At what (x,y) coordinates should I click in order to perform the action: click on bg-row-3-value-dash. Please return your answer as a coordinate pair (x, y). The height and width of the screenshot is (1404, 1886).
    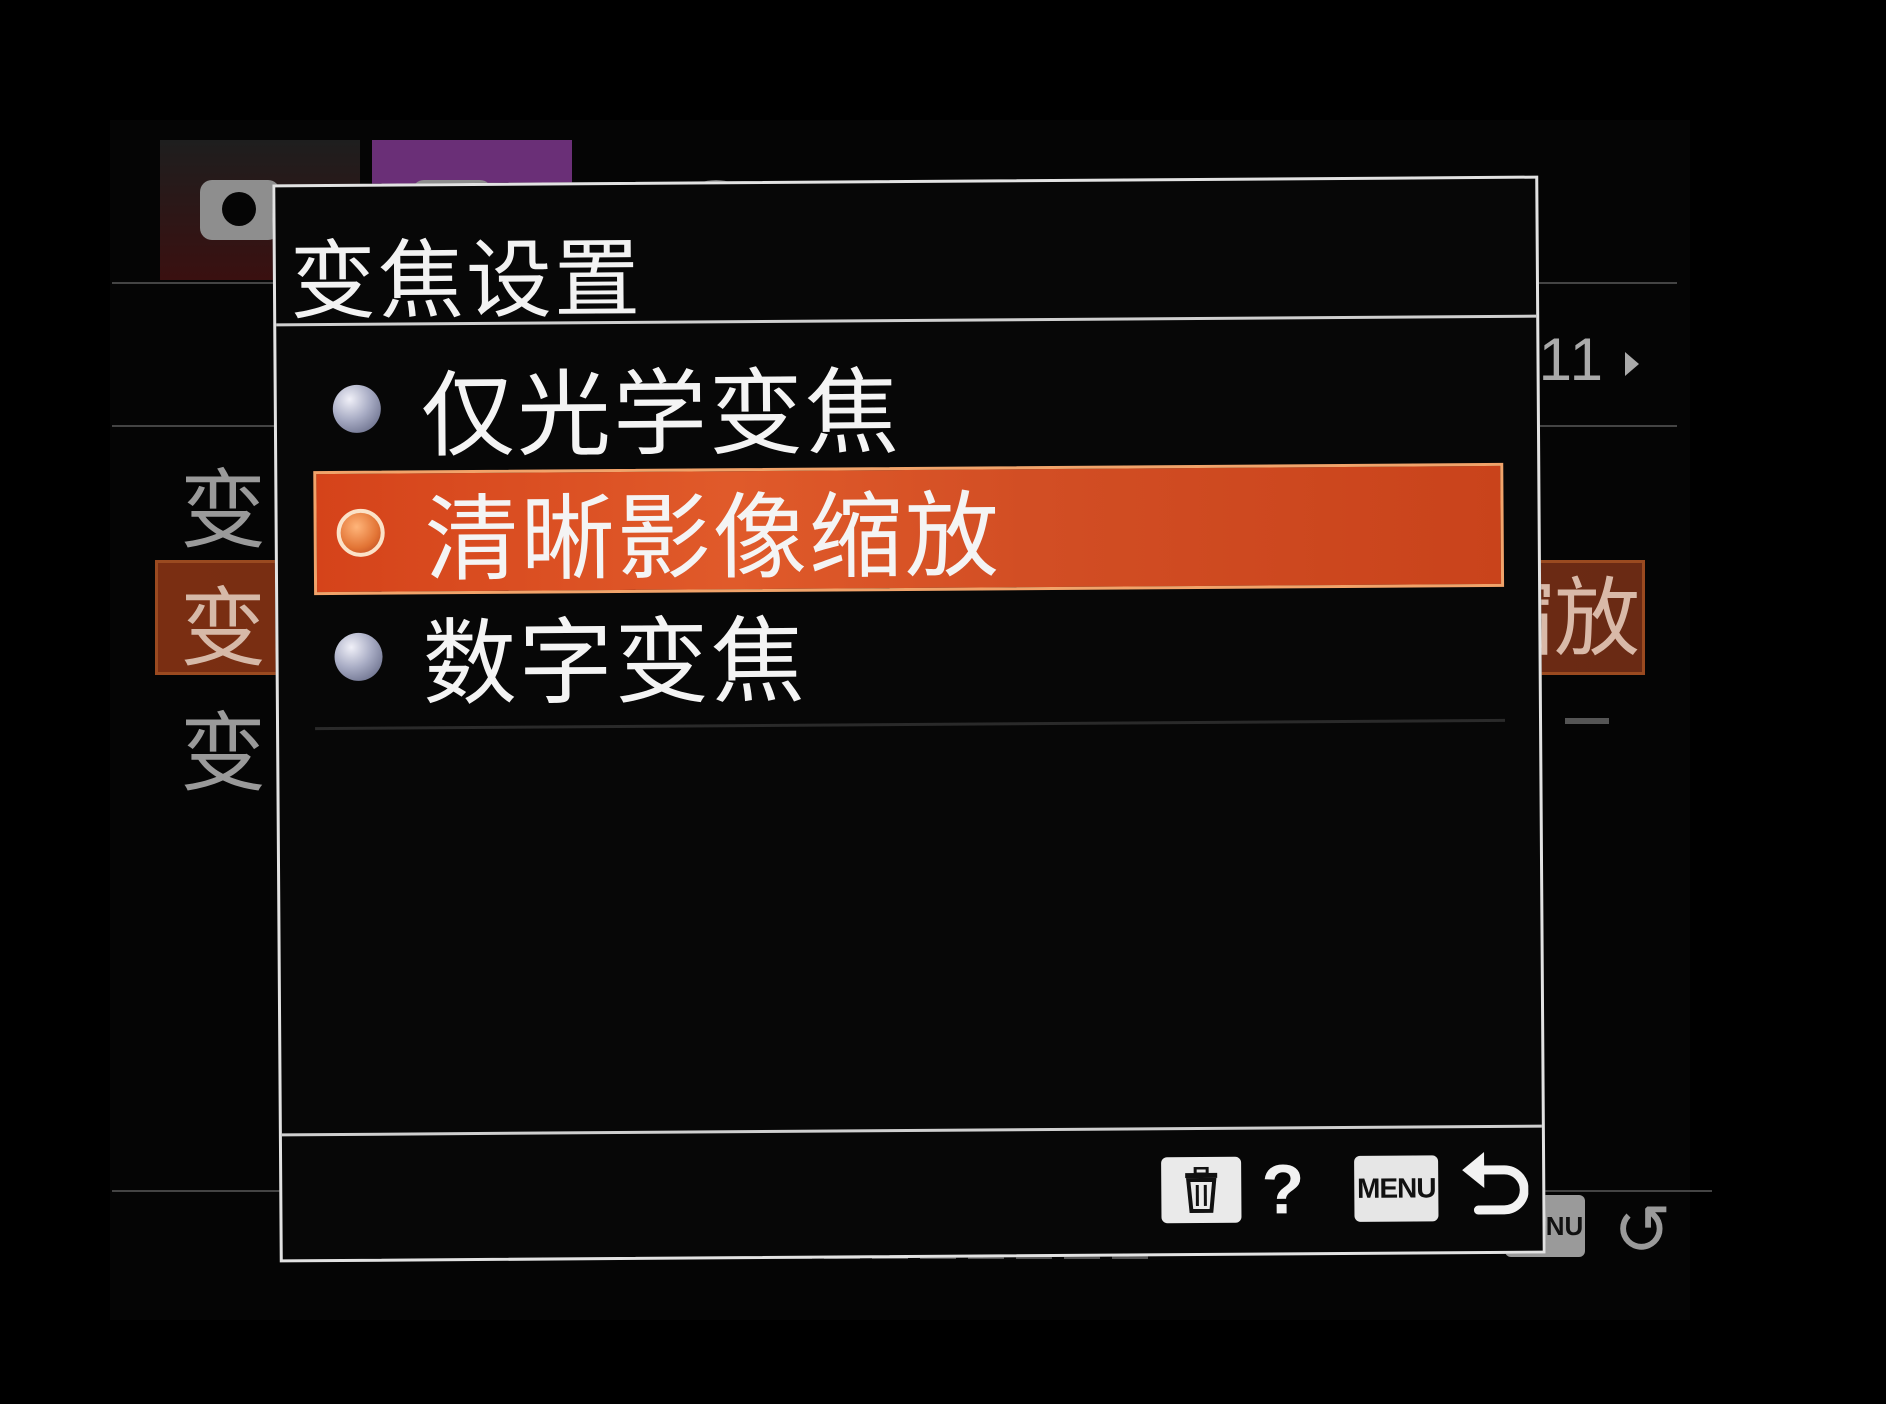
    Looking at the image, I should click on (1587, 721).